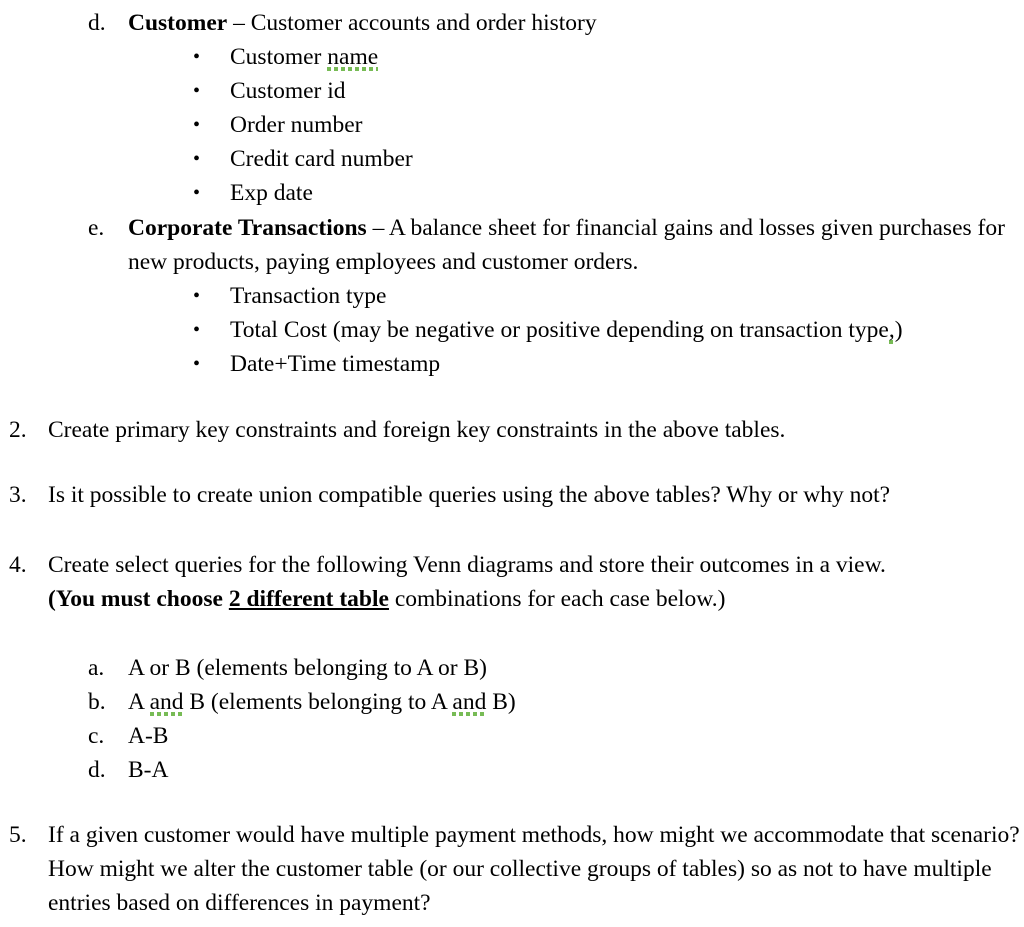 The image size is (1024, 927). What do you see at coordinates (148, 736) in the screenshot?
I see `venn-case-c-text: A-B` at bounding box center [148, 736].